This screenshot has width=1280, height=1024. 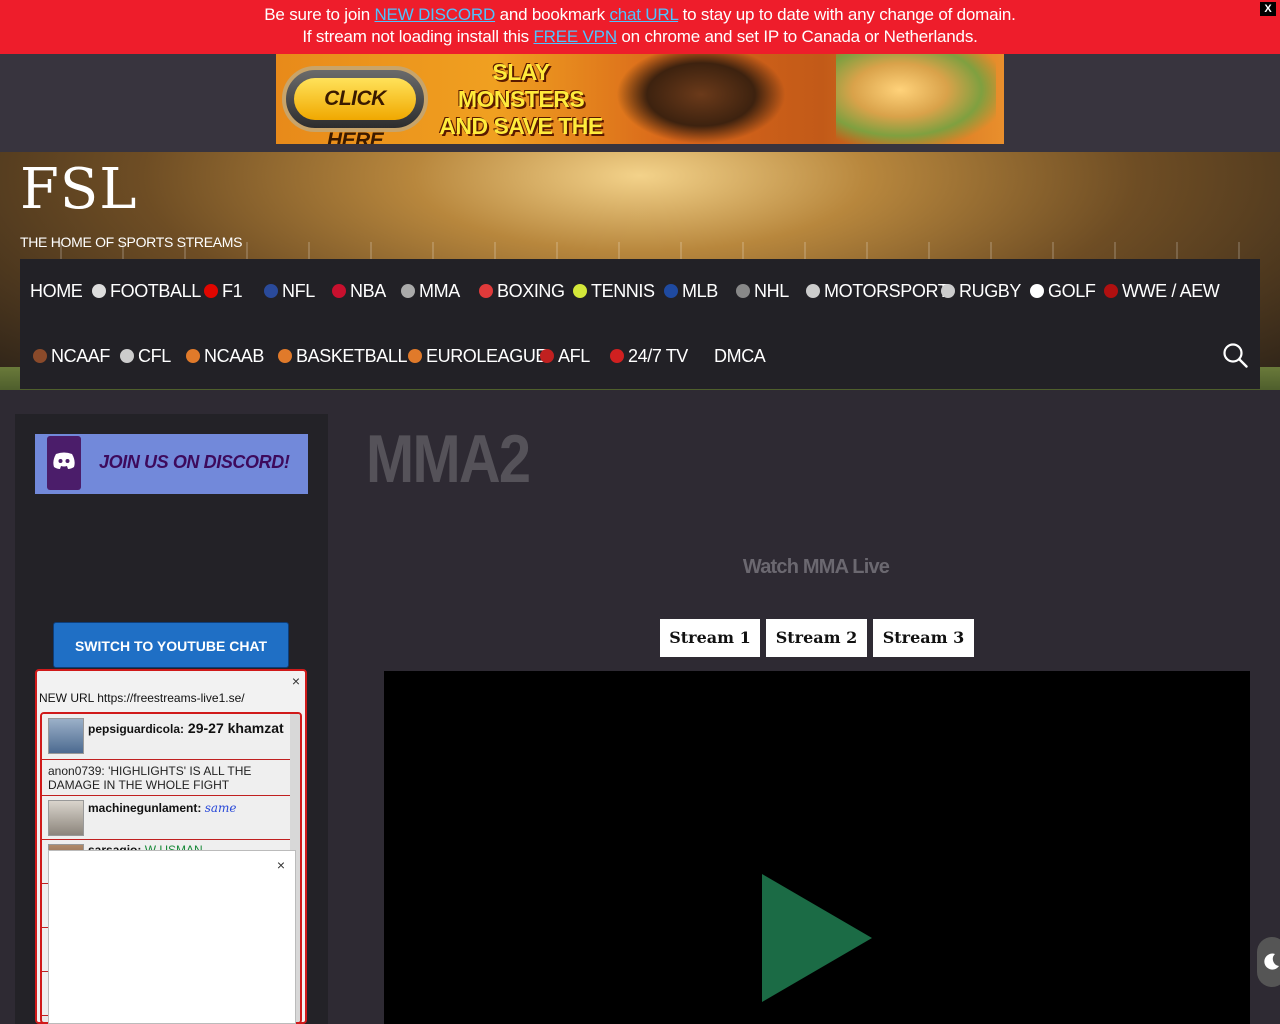 What do you see at coordinates (319, 14) in the screenshot?
I see `announcement-text: Be sure to join` at bounding box center [319, 14].